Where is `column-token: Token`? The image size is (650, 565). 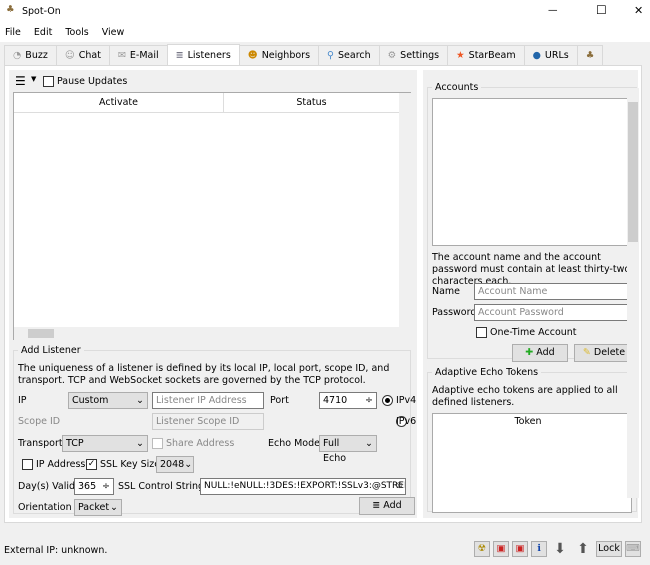 column-token: Token is located at coordinates (528, 421).